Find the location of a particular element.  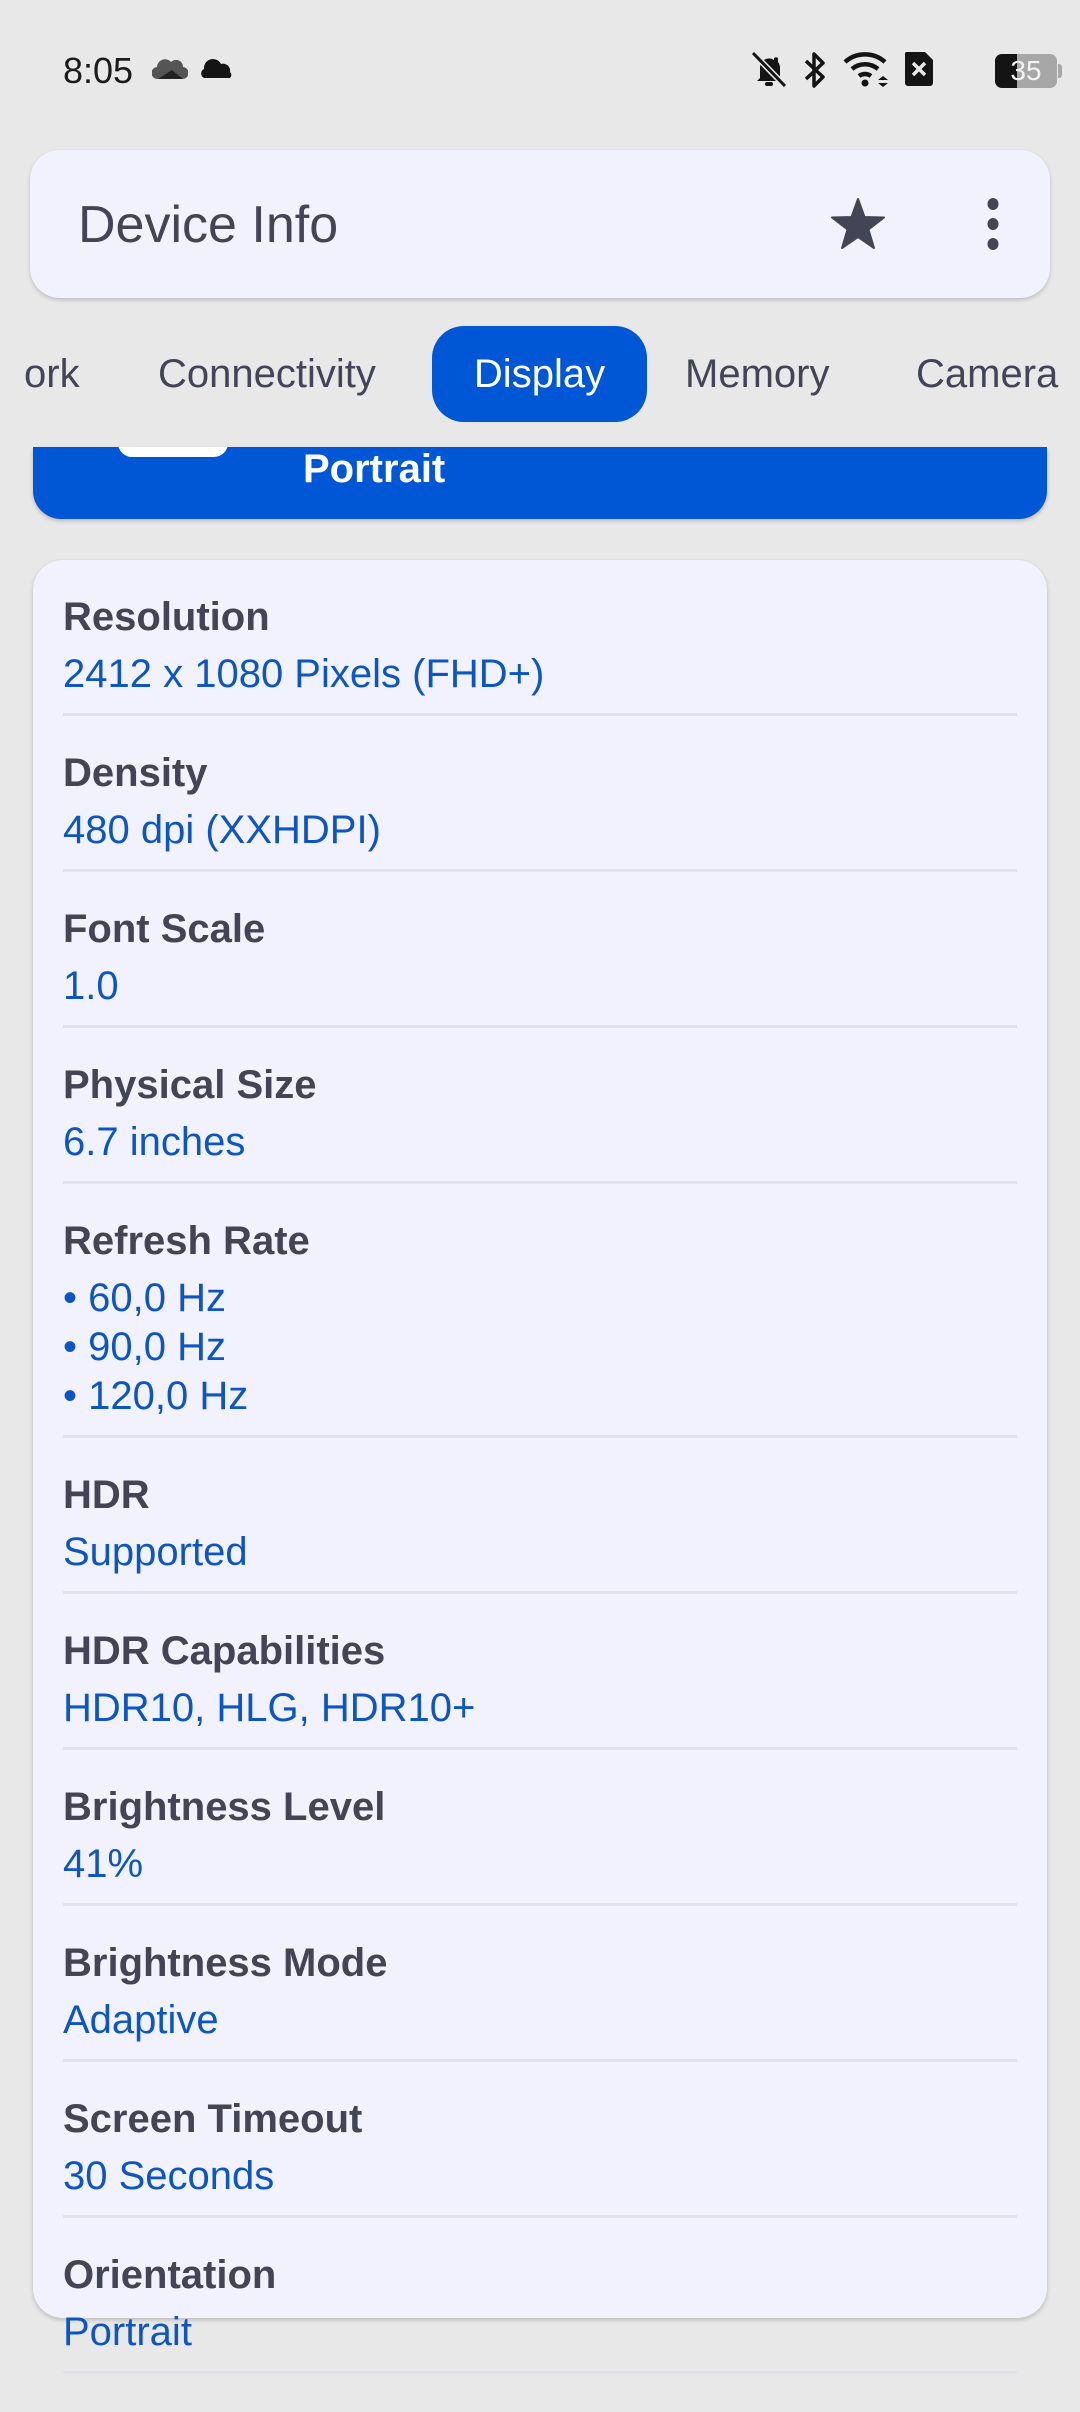

info-label: Font Scale is located at coordinates (164, 929).